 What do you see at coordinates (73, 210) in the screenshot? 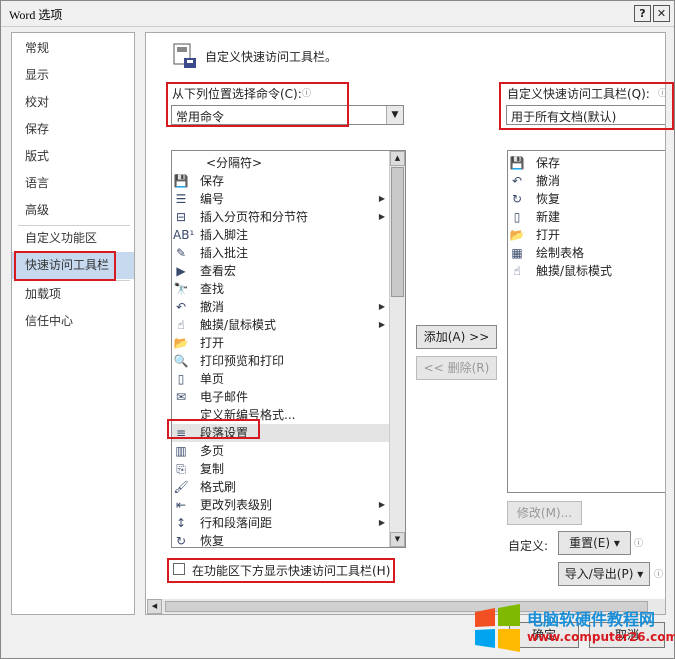
I see `sidebar-item-advanced: 高级` at bounding box center [73, 210].